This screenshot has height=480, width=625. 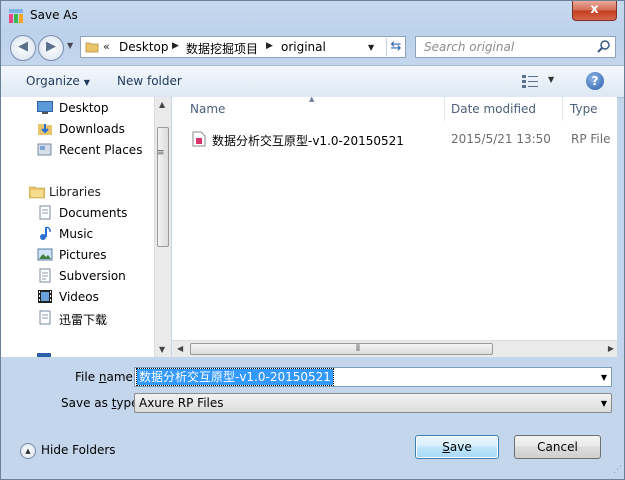 I want to click on subversion-icon, so click(x=45, y=275).